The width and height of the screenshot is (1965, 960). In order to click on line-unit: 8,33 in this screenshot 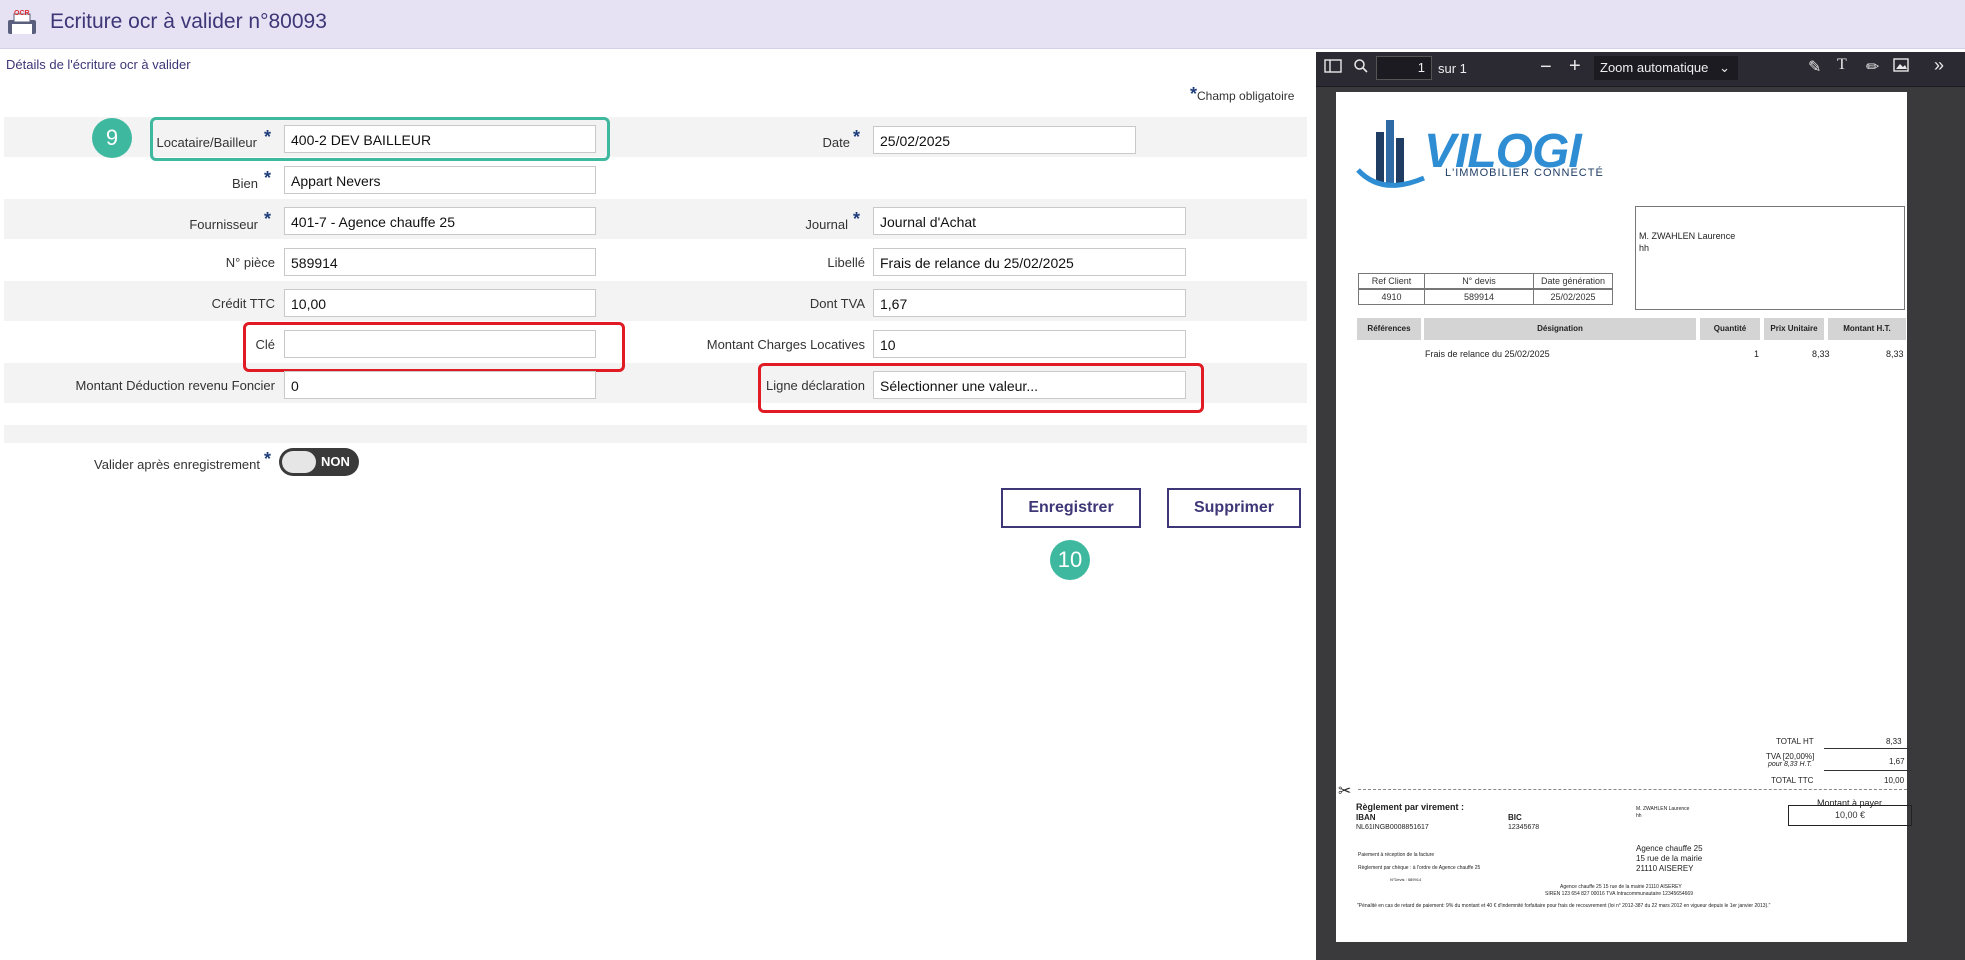, I will do `click(1821, 354)`.